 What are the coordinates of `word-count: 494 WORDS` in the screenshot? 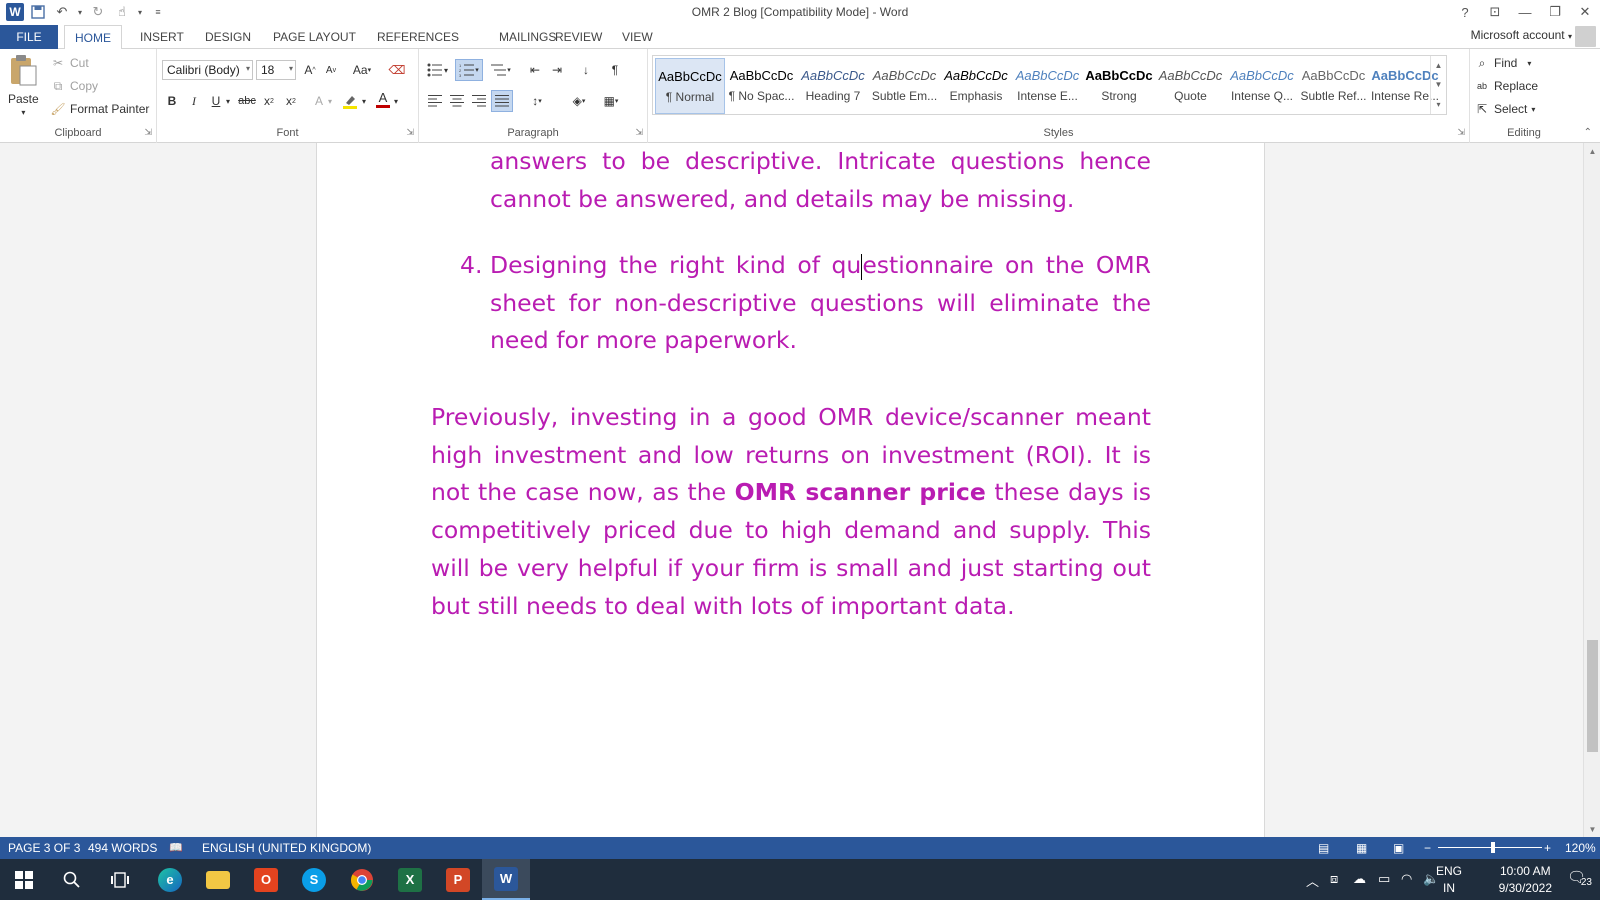 It's located at (122, 848).